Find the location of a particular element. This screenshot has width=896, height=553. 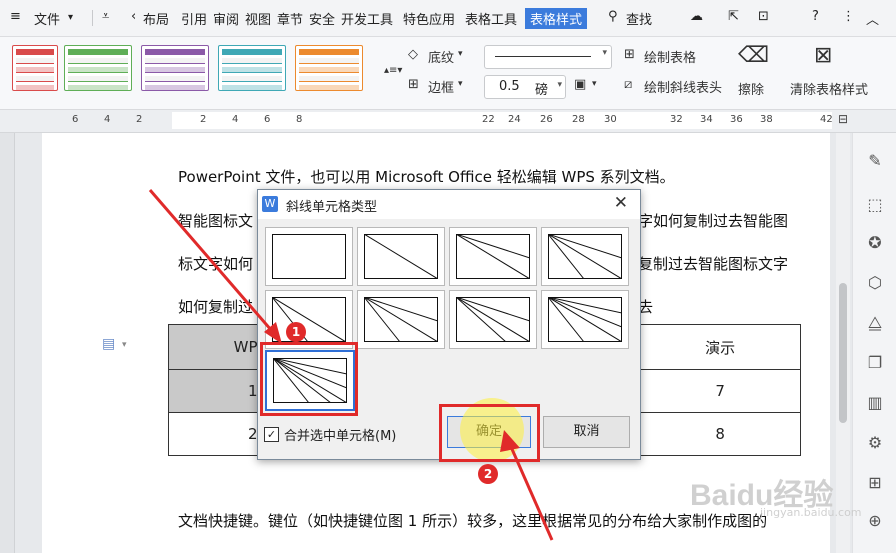

step-badge-2: 2 is located at coordinates (488, 474).